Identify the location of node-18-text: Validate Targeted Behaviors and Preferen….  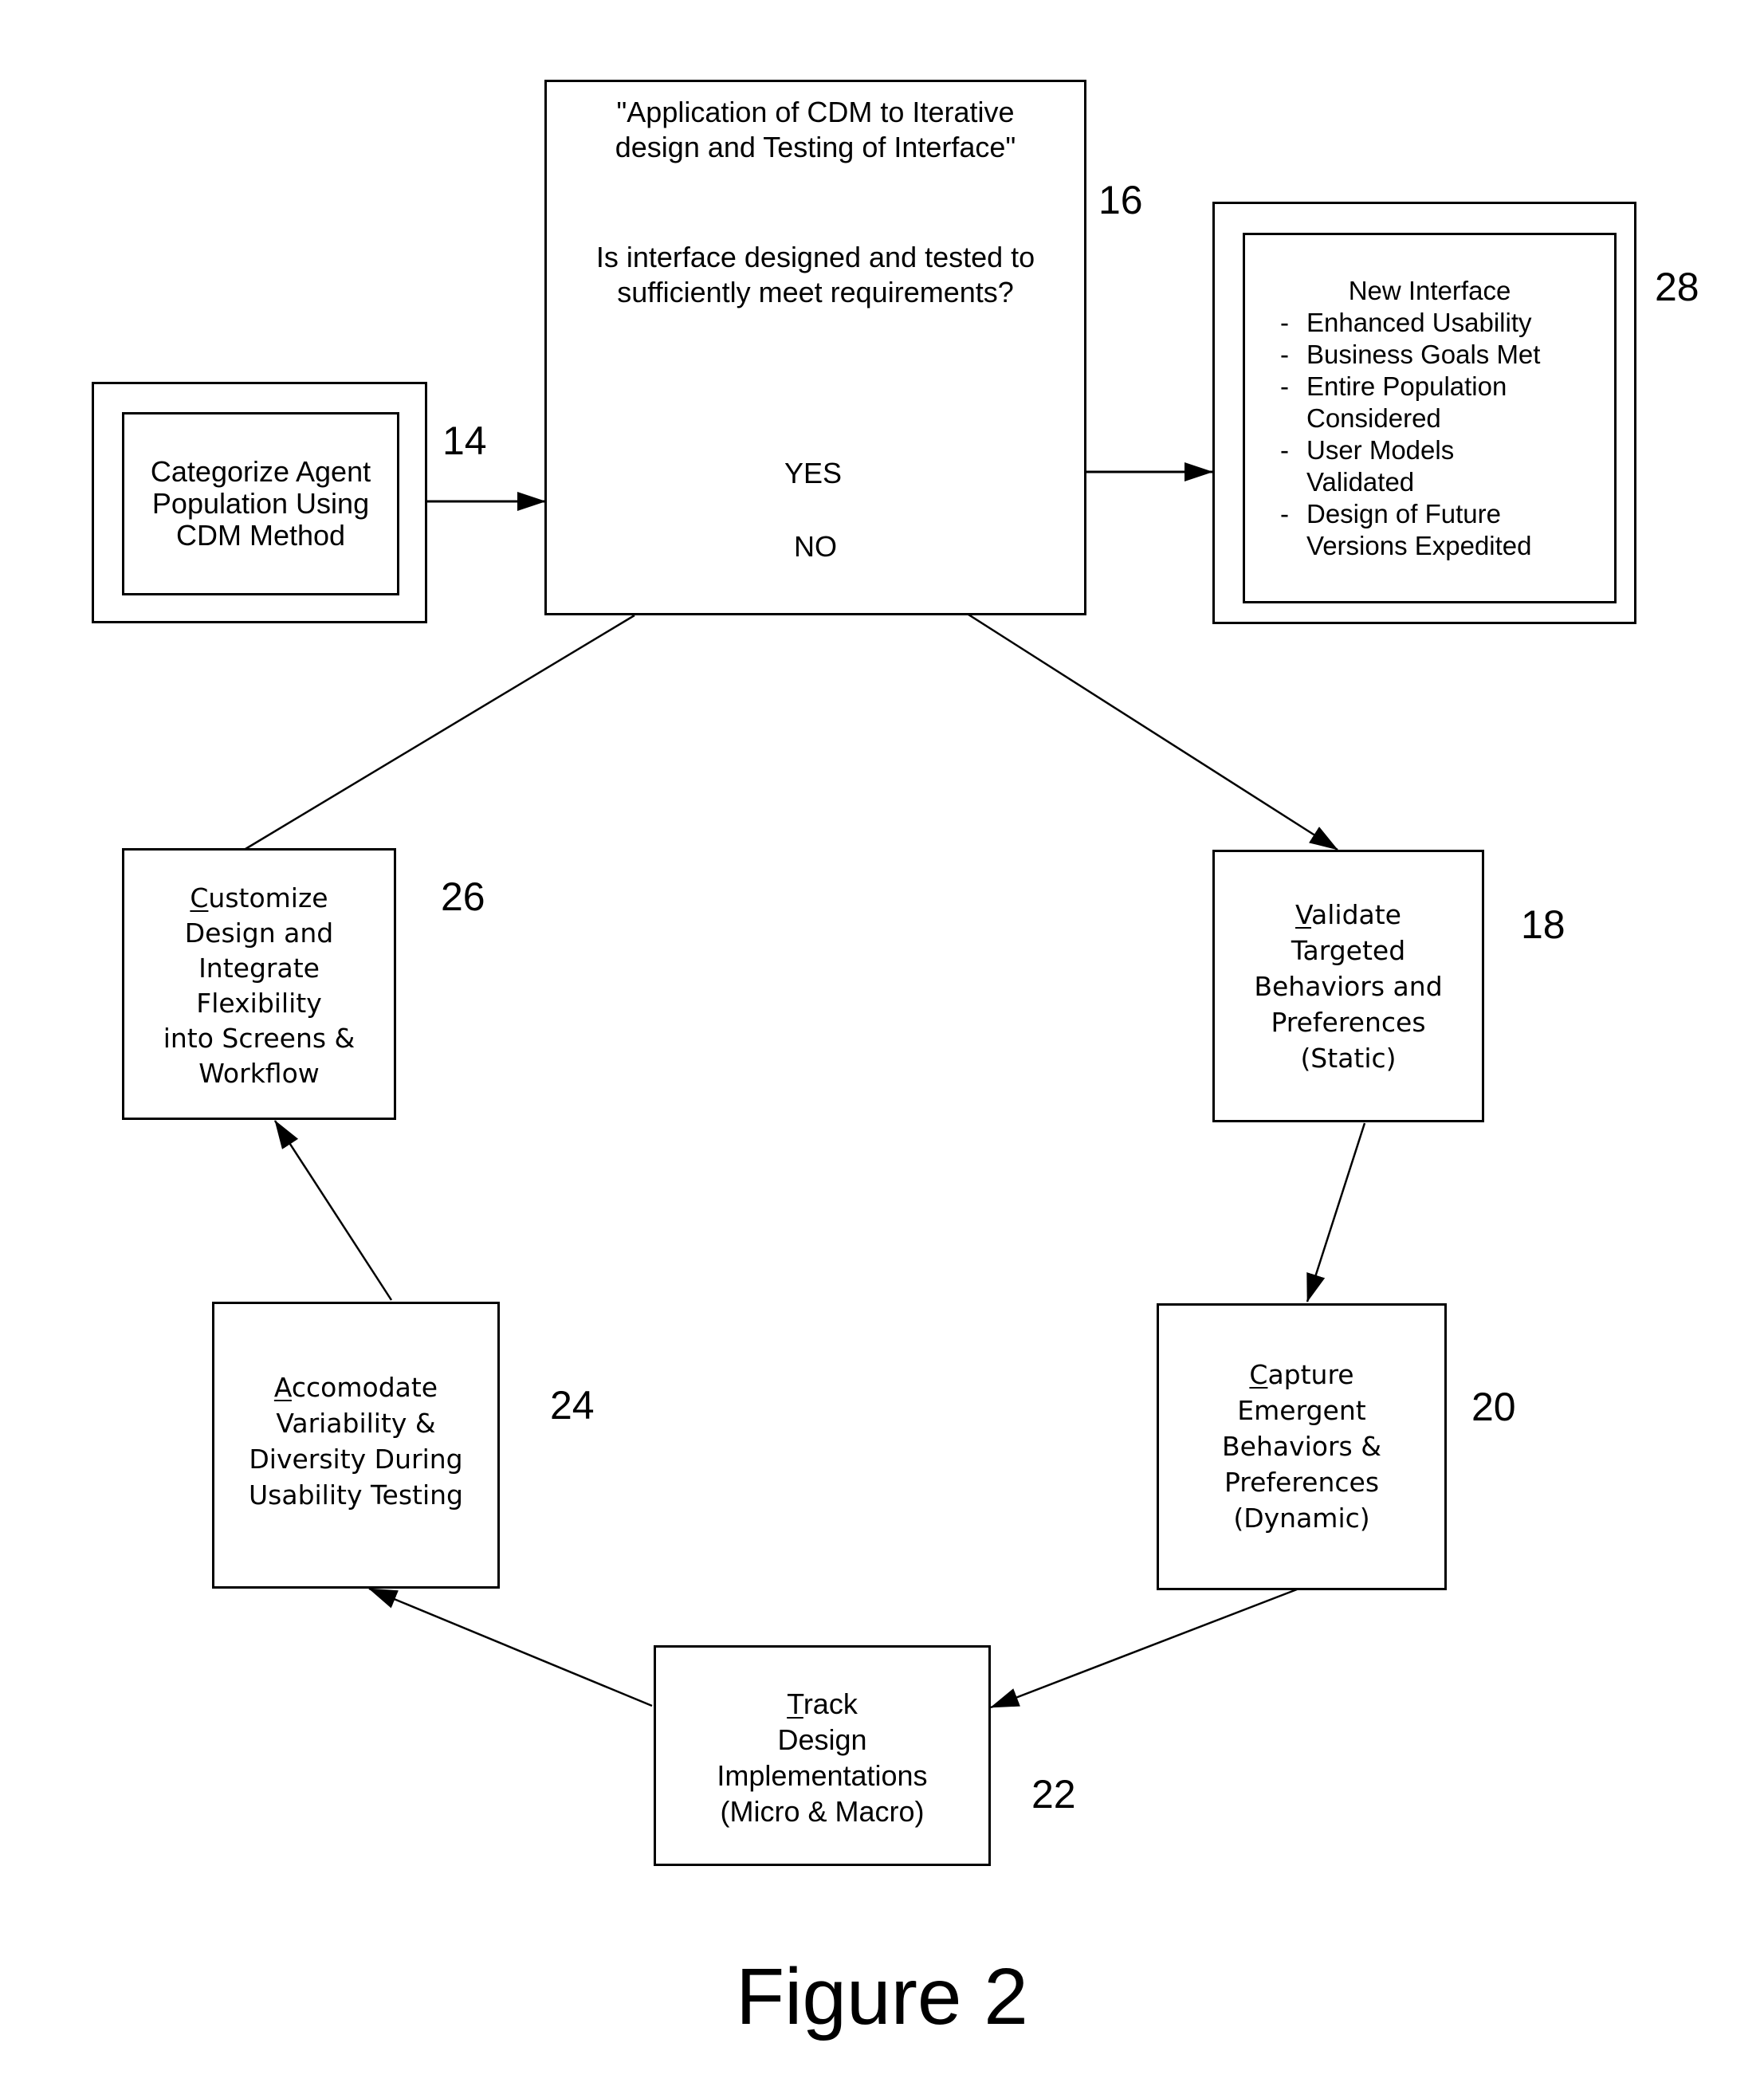
(1349, 986).